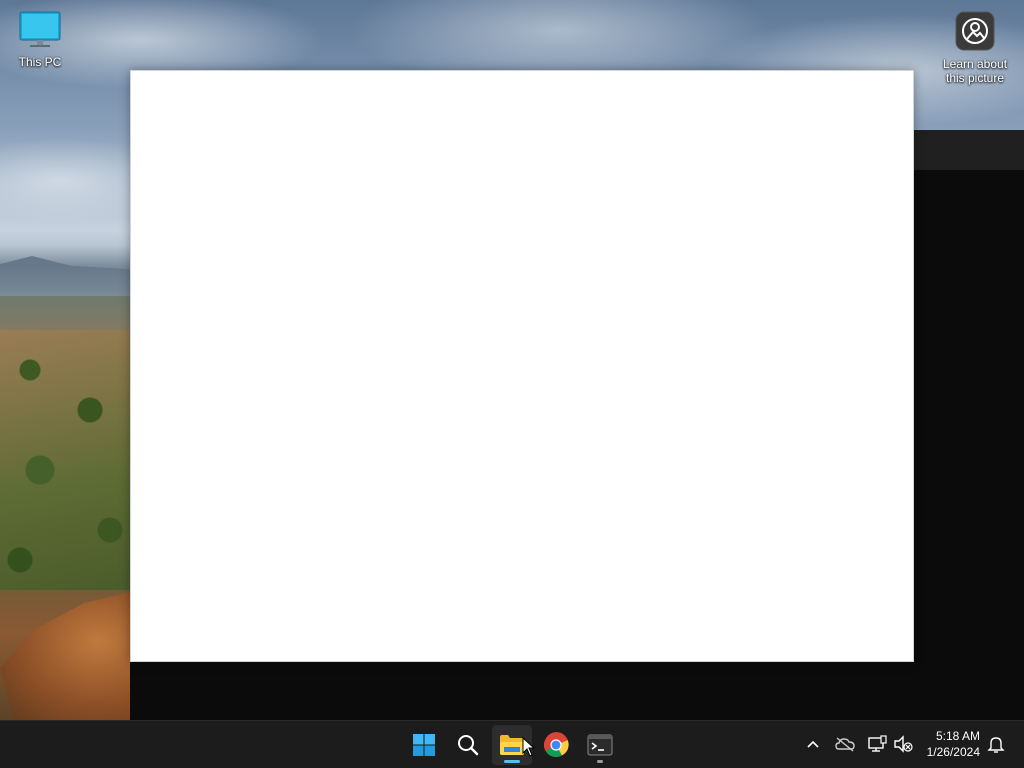 The width and height of the screenshot is (1024, 768). Describe the element at coordinates (40, 29) in the screenshot. I see `monitor-icon` at that location.